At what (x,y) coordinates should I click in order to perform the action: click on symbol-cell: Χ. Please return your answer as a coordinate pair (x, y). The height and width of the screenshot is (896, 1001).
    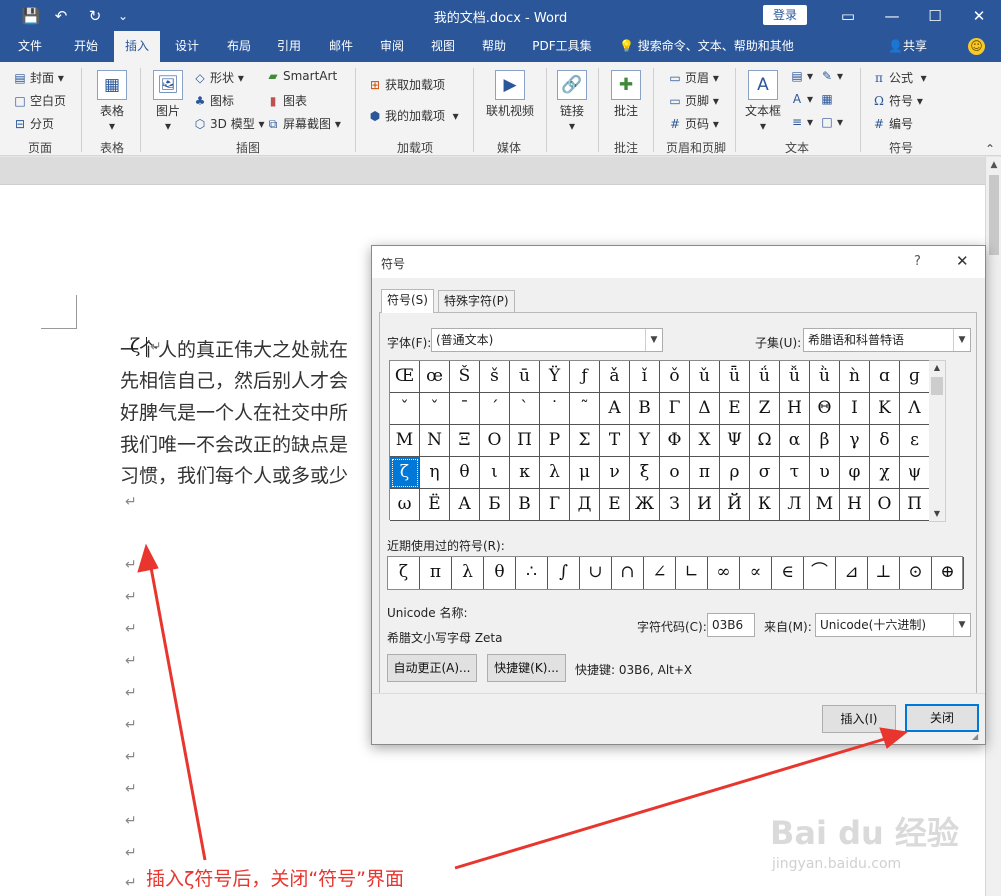
    Looking at the image, I should click on (705, 441).